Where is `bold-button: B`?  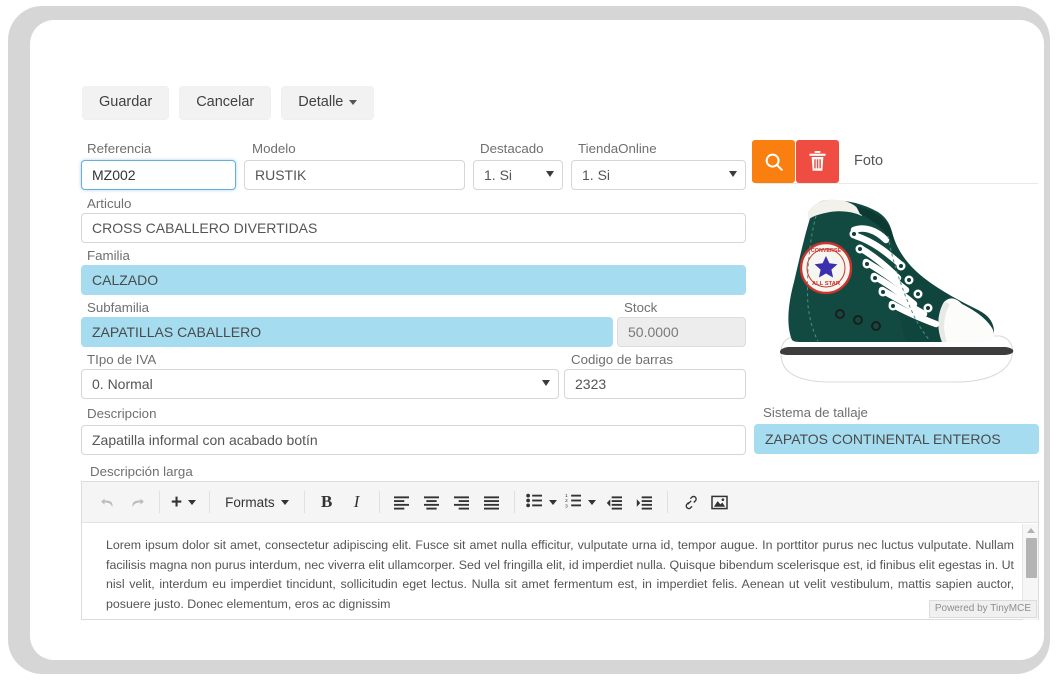 bold-button: B is located at coordinates (327, 502).